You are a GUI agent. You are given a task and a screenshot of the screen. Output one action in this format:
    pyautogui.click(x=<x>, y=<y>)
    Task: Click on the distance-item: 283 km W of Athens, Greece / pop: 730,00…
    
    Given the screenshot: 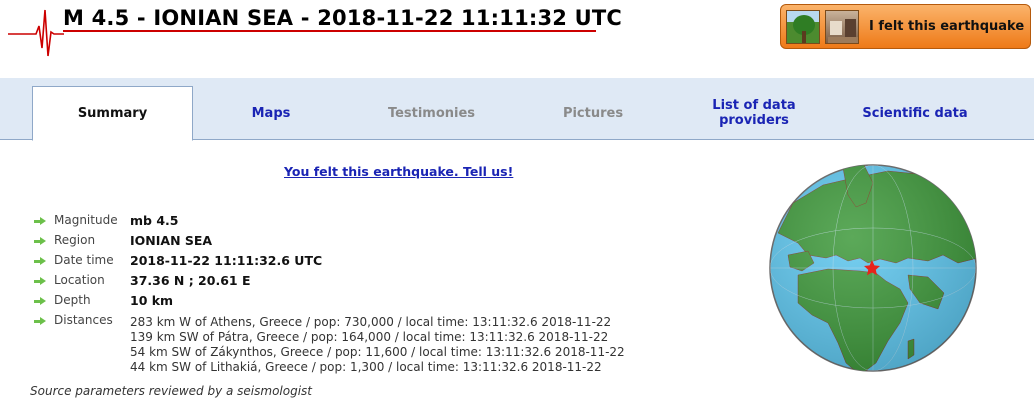 What is the action you would take?
    pyautogui.click(x=371, y=322)
    